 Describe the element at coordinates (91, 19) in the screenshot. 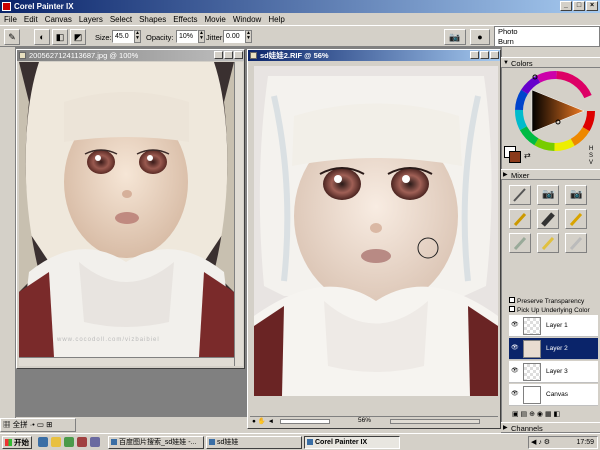

I see `menu-layers: Layers` at that location.